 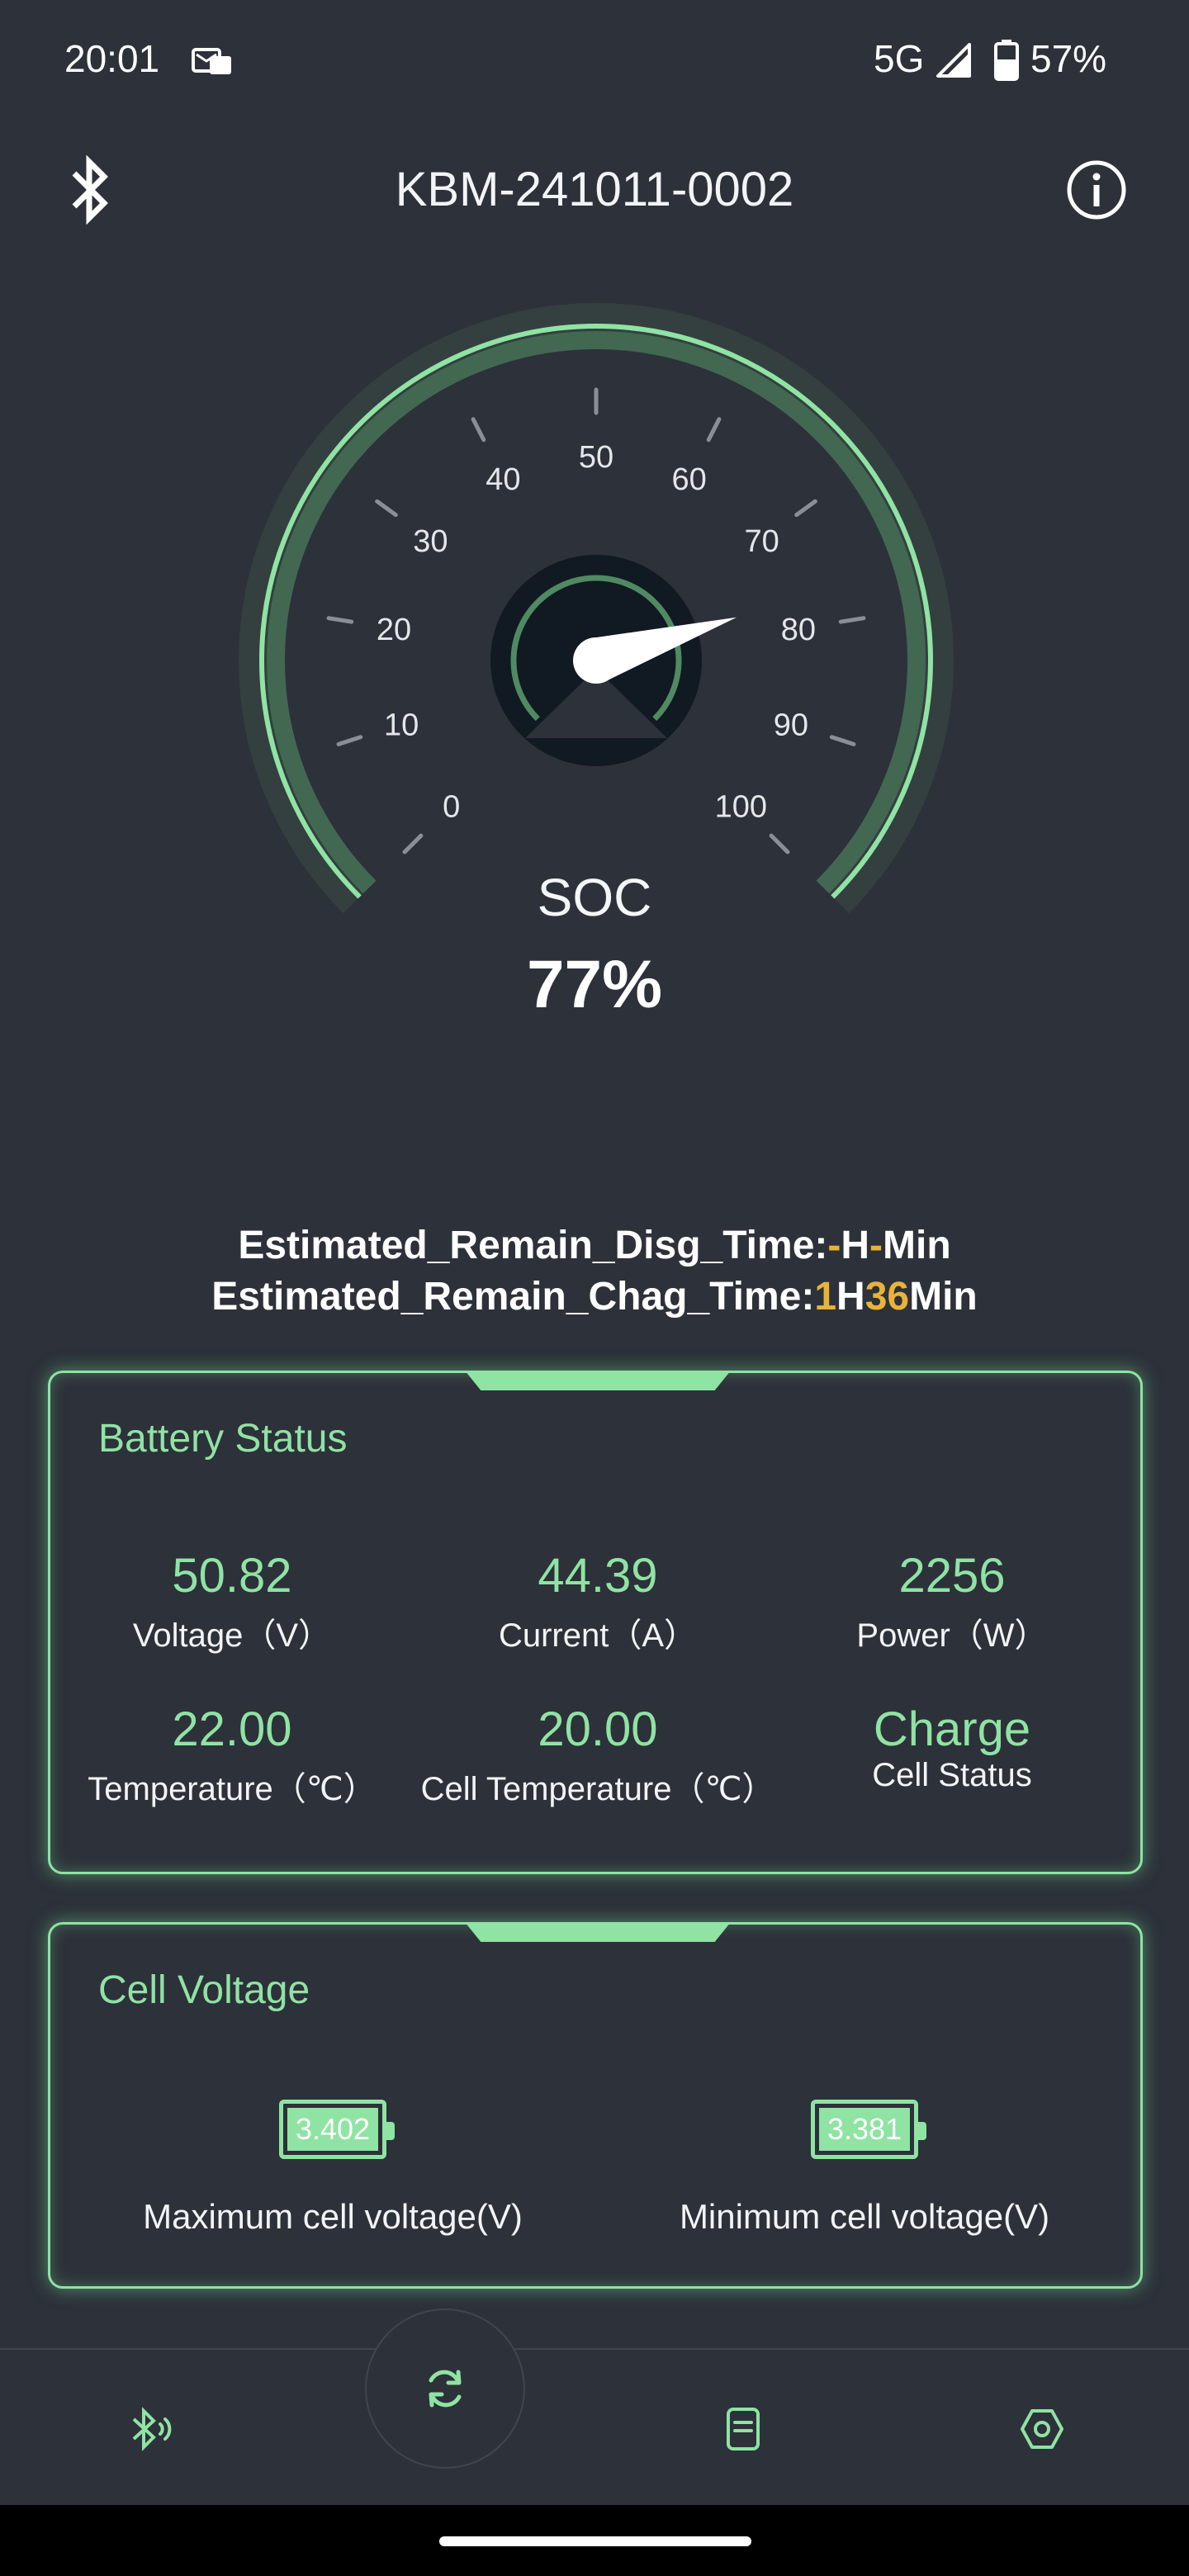 I want to click on metric-value: 20.00, so click(x=598, y=1729).